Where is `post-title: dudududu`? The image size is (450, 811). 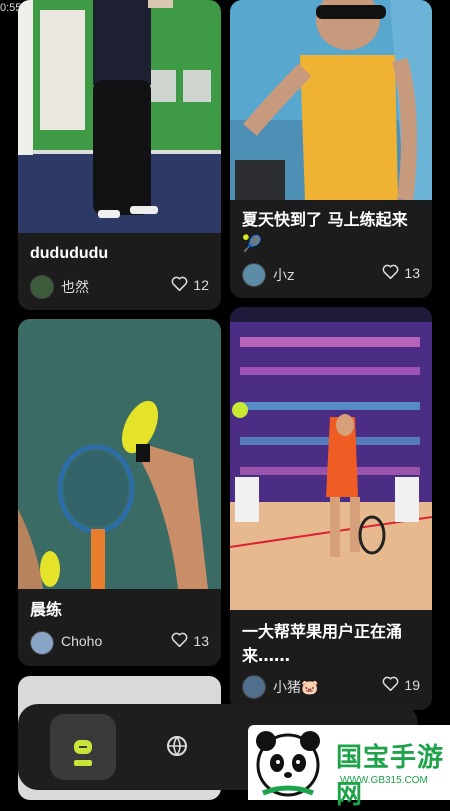 post-title: dudududu is located at coordinates (69, 253).